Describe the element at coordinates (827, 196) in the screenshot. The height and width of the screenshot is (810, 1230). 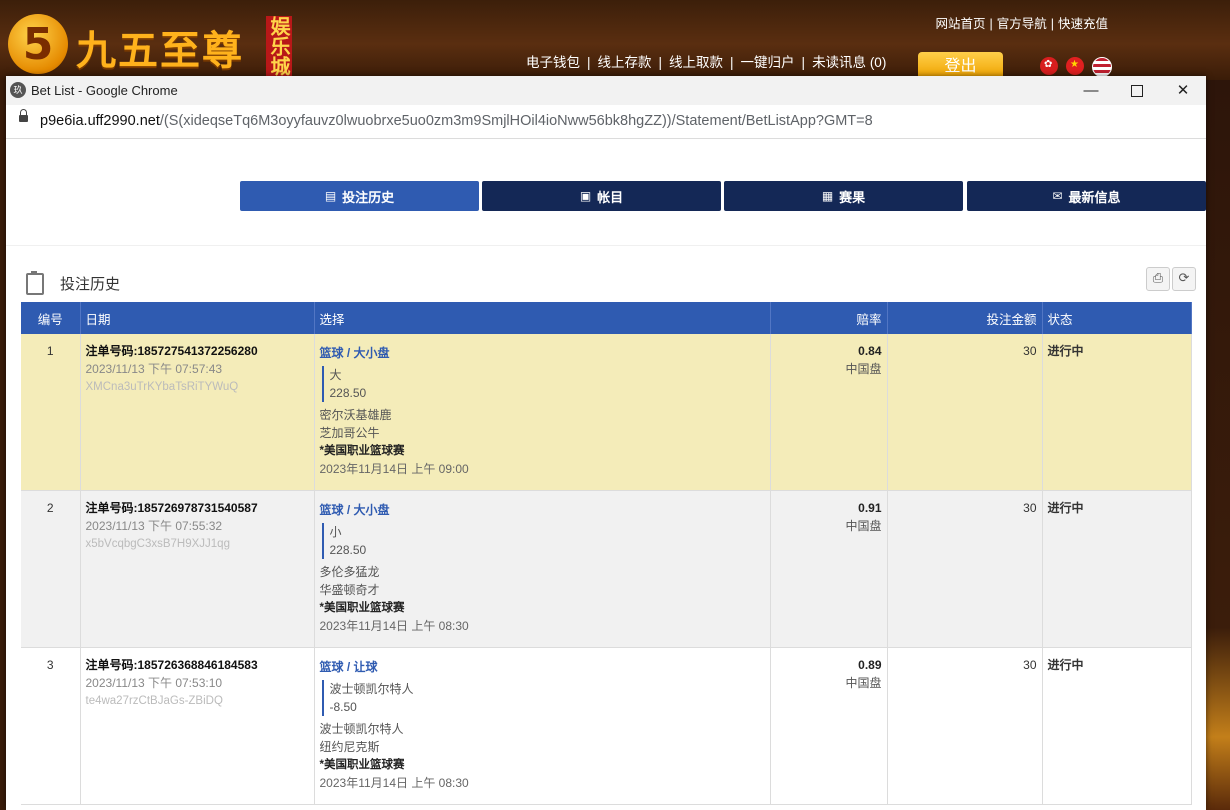
I see `results-icon: ▦` at that location.